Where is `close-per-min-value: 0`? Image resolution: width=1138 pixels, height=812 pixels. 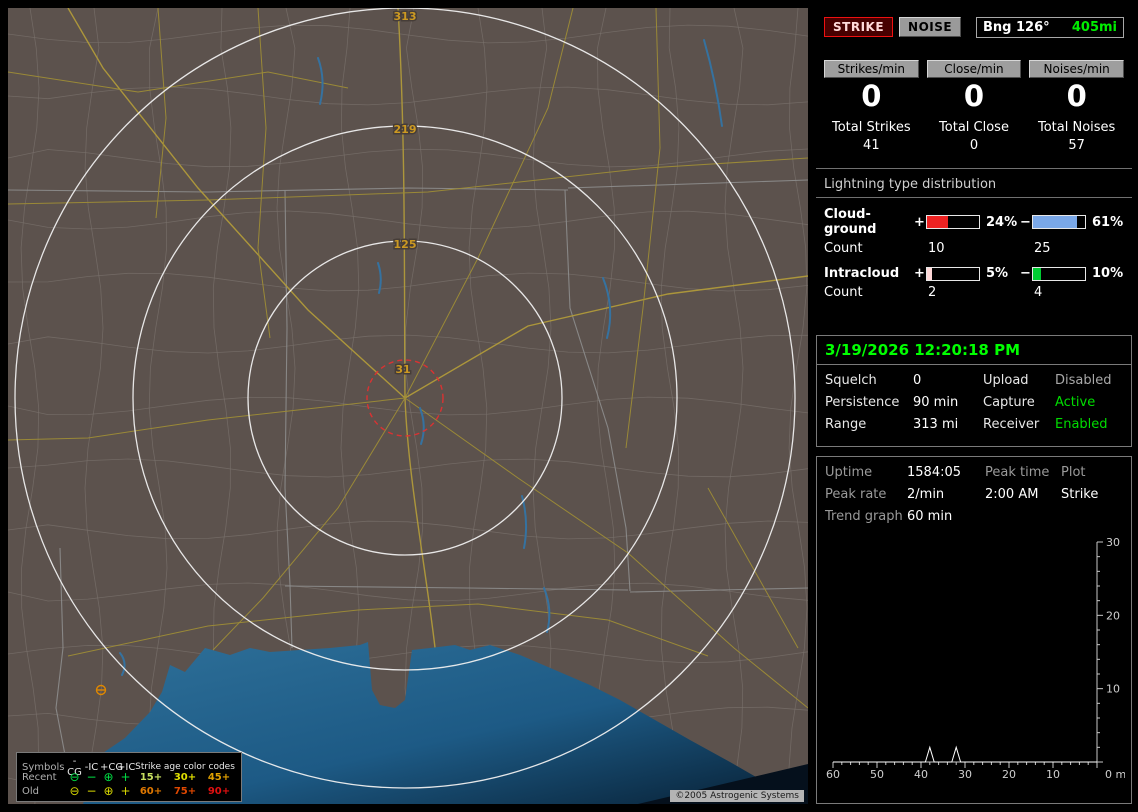
close-per-min-value: 0 is located at coordinates (974, 96).